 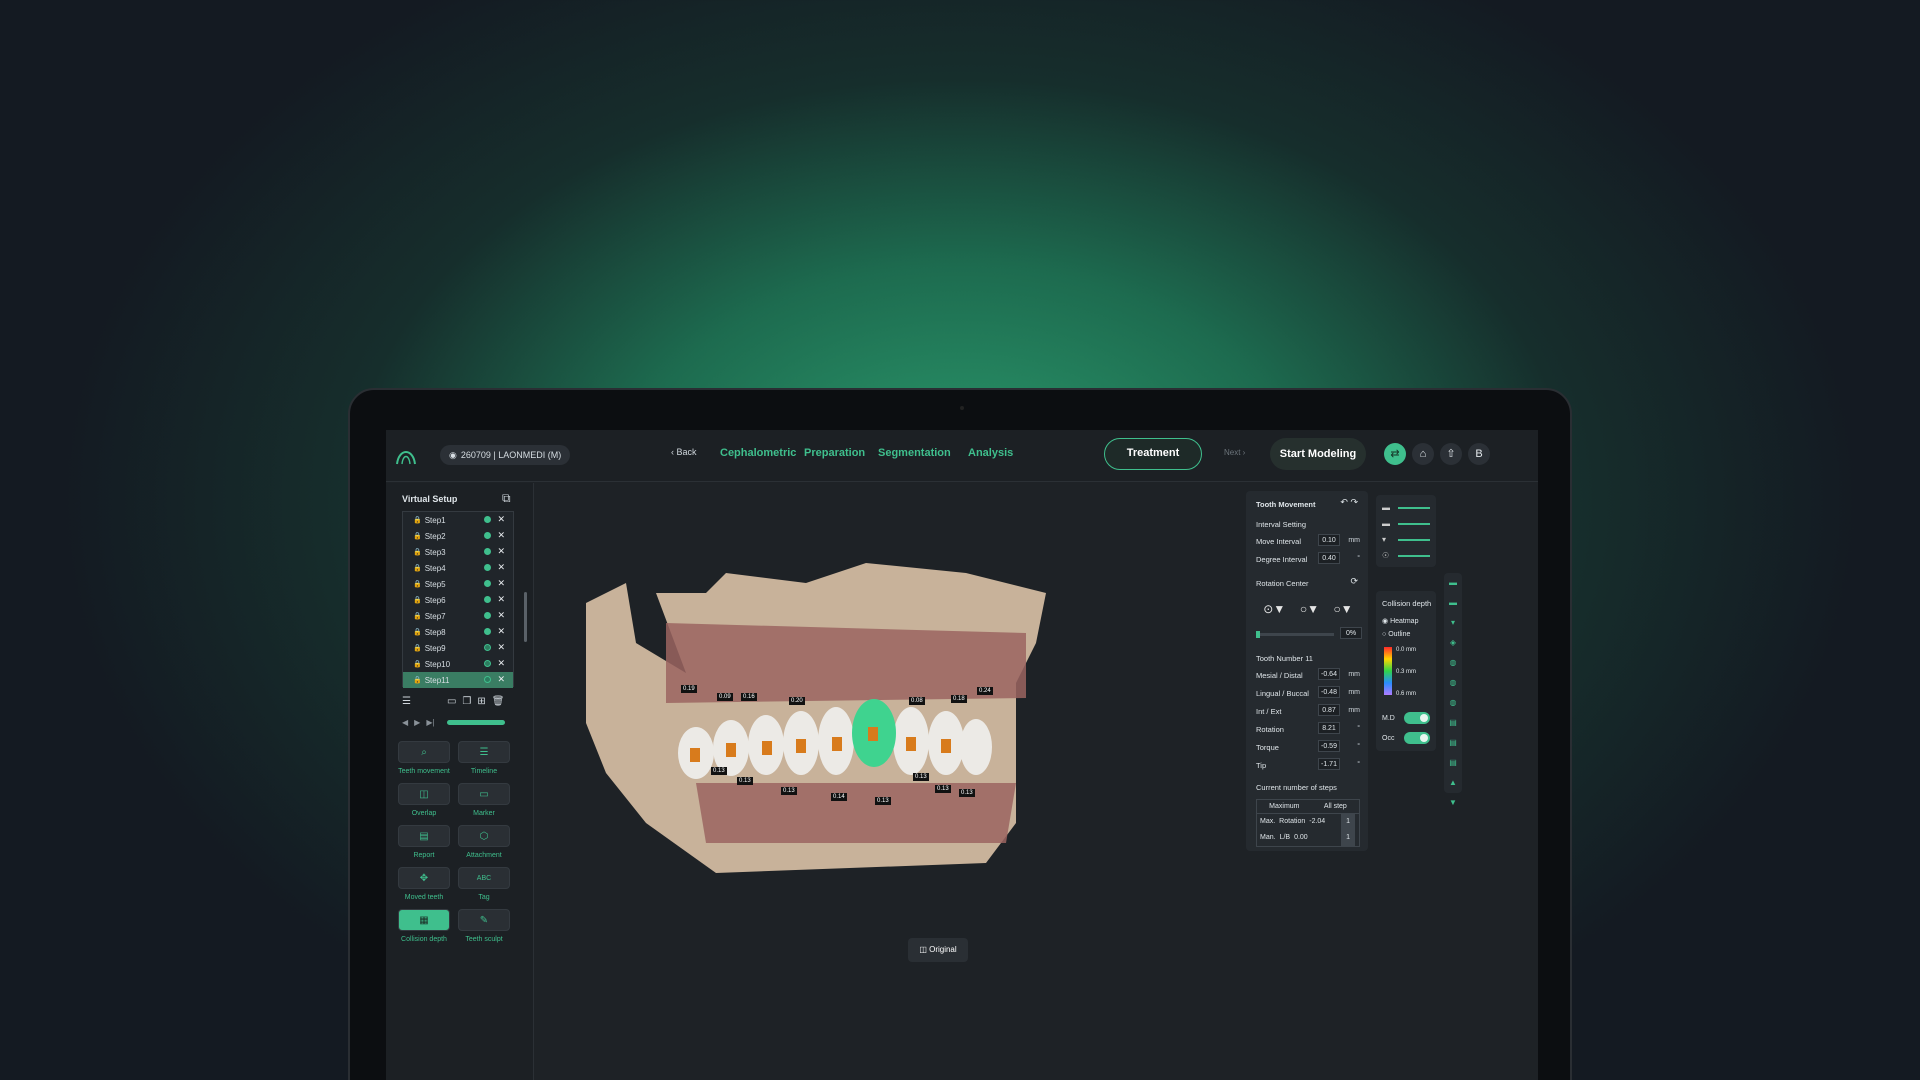 What do you see at coordinates (1329, 692) in the screenshot?
I see `param-input: -0.48` at bounding box center [1329, 692].